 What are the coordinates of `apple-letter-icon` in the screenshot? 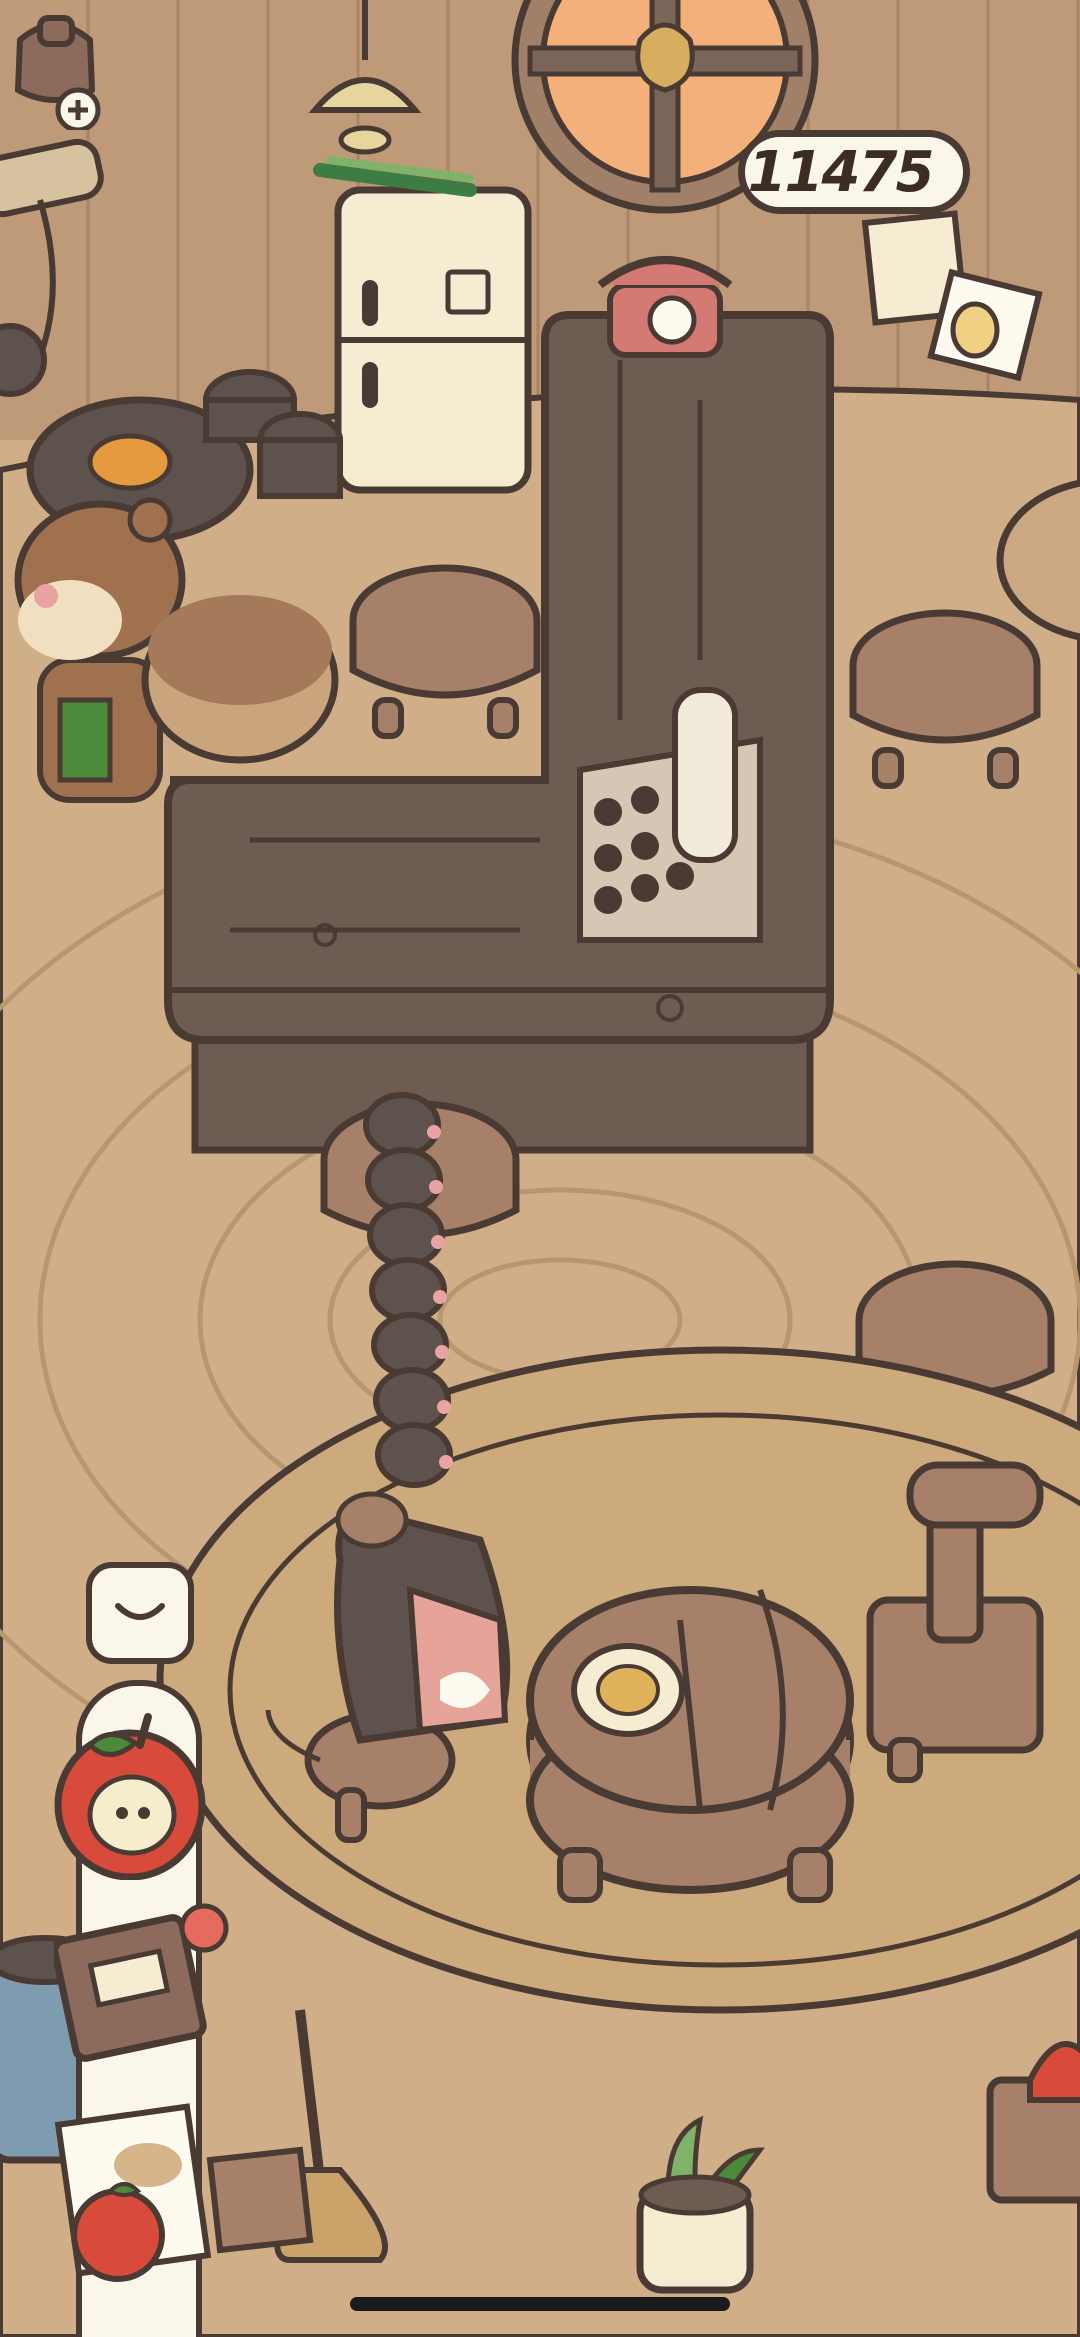 It's located at (128, 2190).